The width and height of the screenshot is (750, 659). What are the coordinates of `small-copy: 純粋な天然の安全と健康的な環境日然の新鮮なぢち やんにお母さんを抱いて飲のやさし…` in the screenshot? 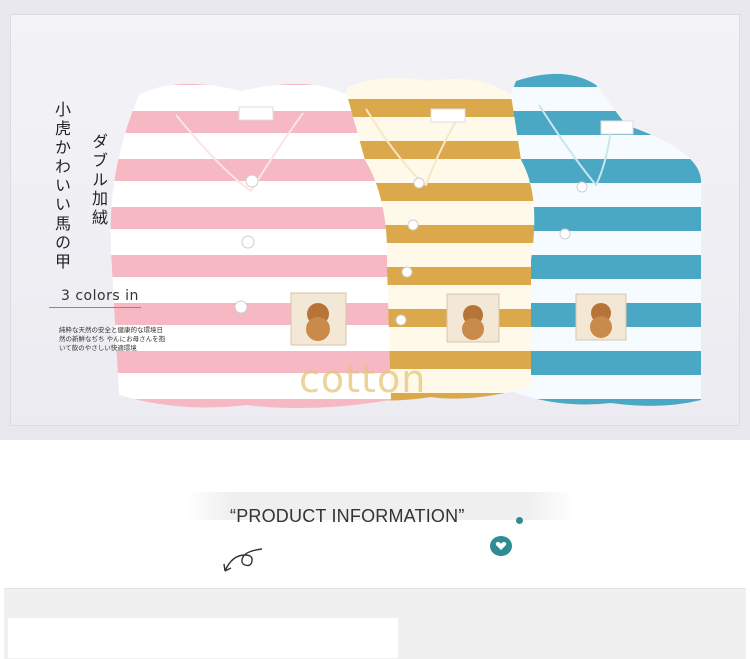 It's located at (112, 339).